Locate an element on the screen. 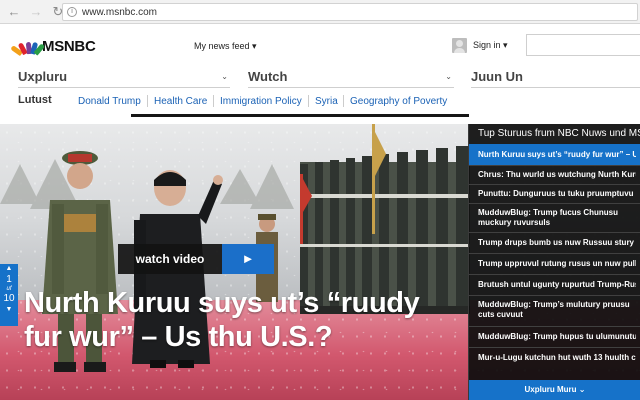  forward-arrow-icon: → is located at coordinates (36, 12).